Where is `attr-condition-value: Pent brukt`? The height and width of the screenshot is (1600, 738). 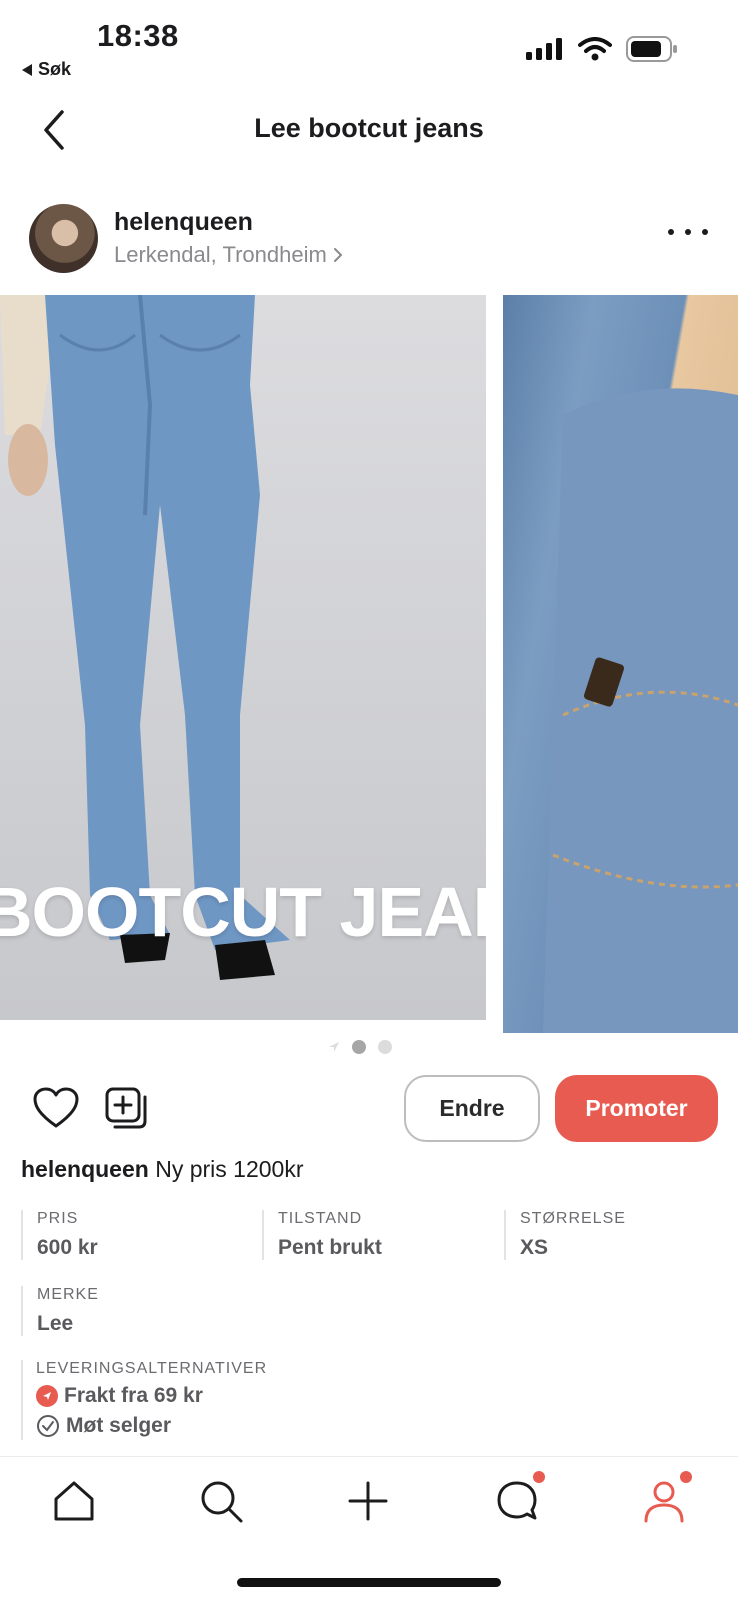
attr-condition-value: Pent brukt is located at coordinates (330, 1247).